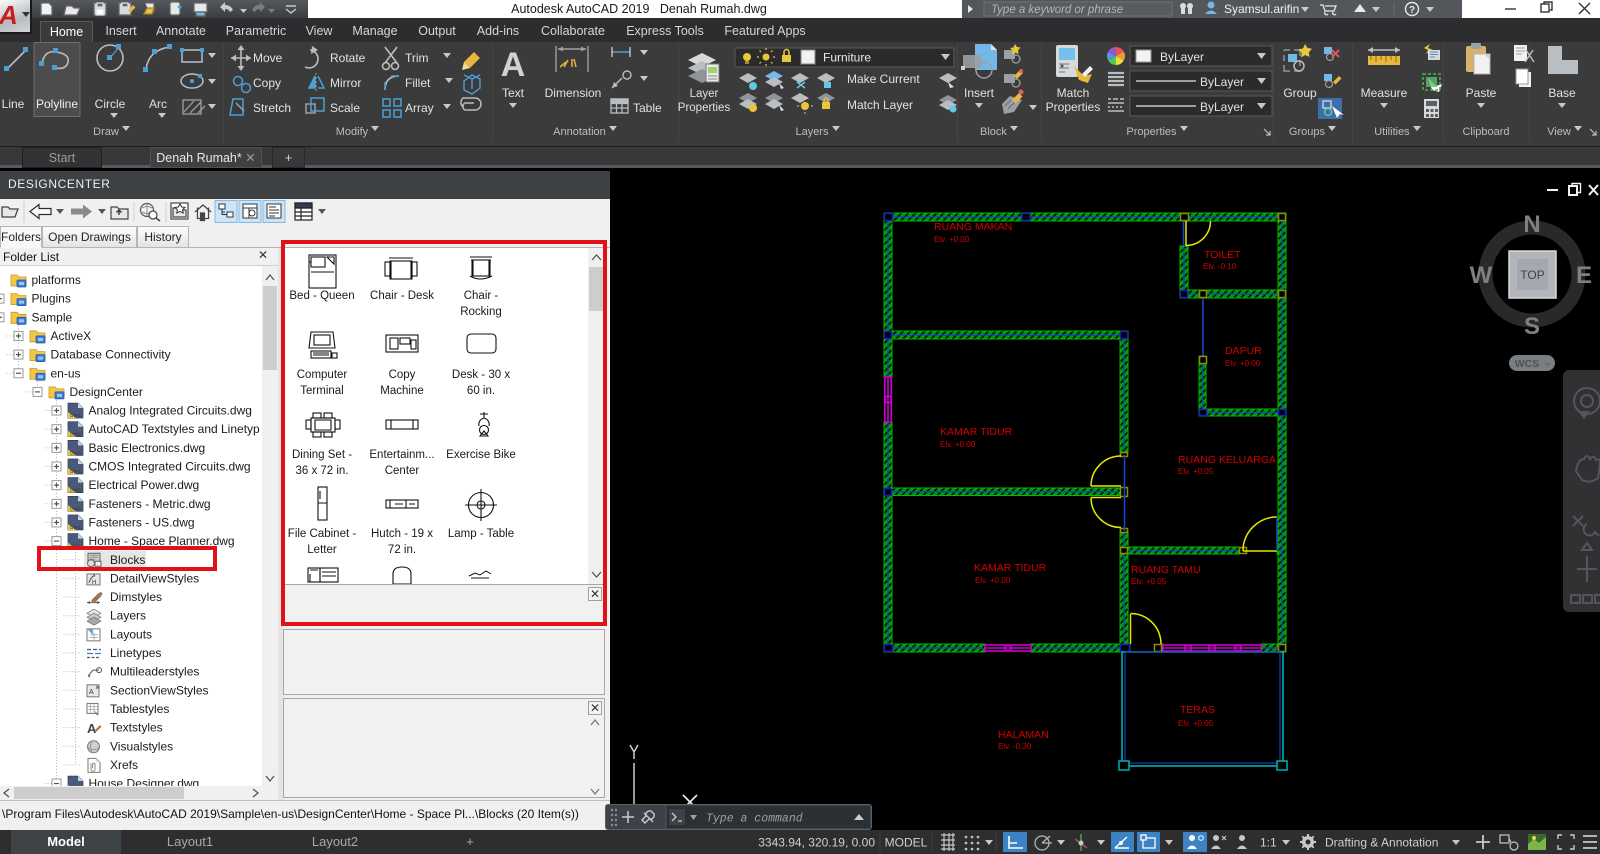 This screenshot has height=854, width=1600. I want to click on svg-text: Basic Electronics.dwg, so click(147, 448).